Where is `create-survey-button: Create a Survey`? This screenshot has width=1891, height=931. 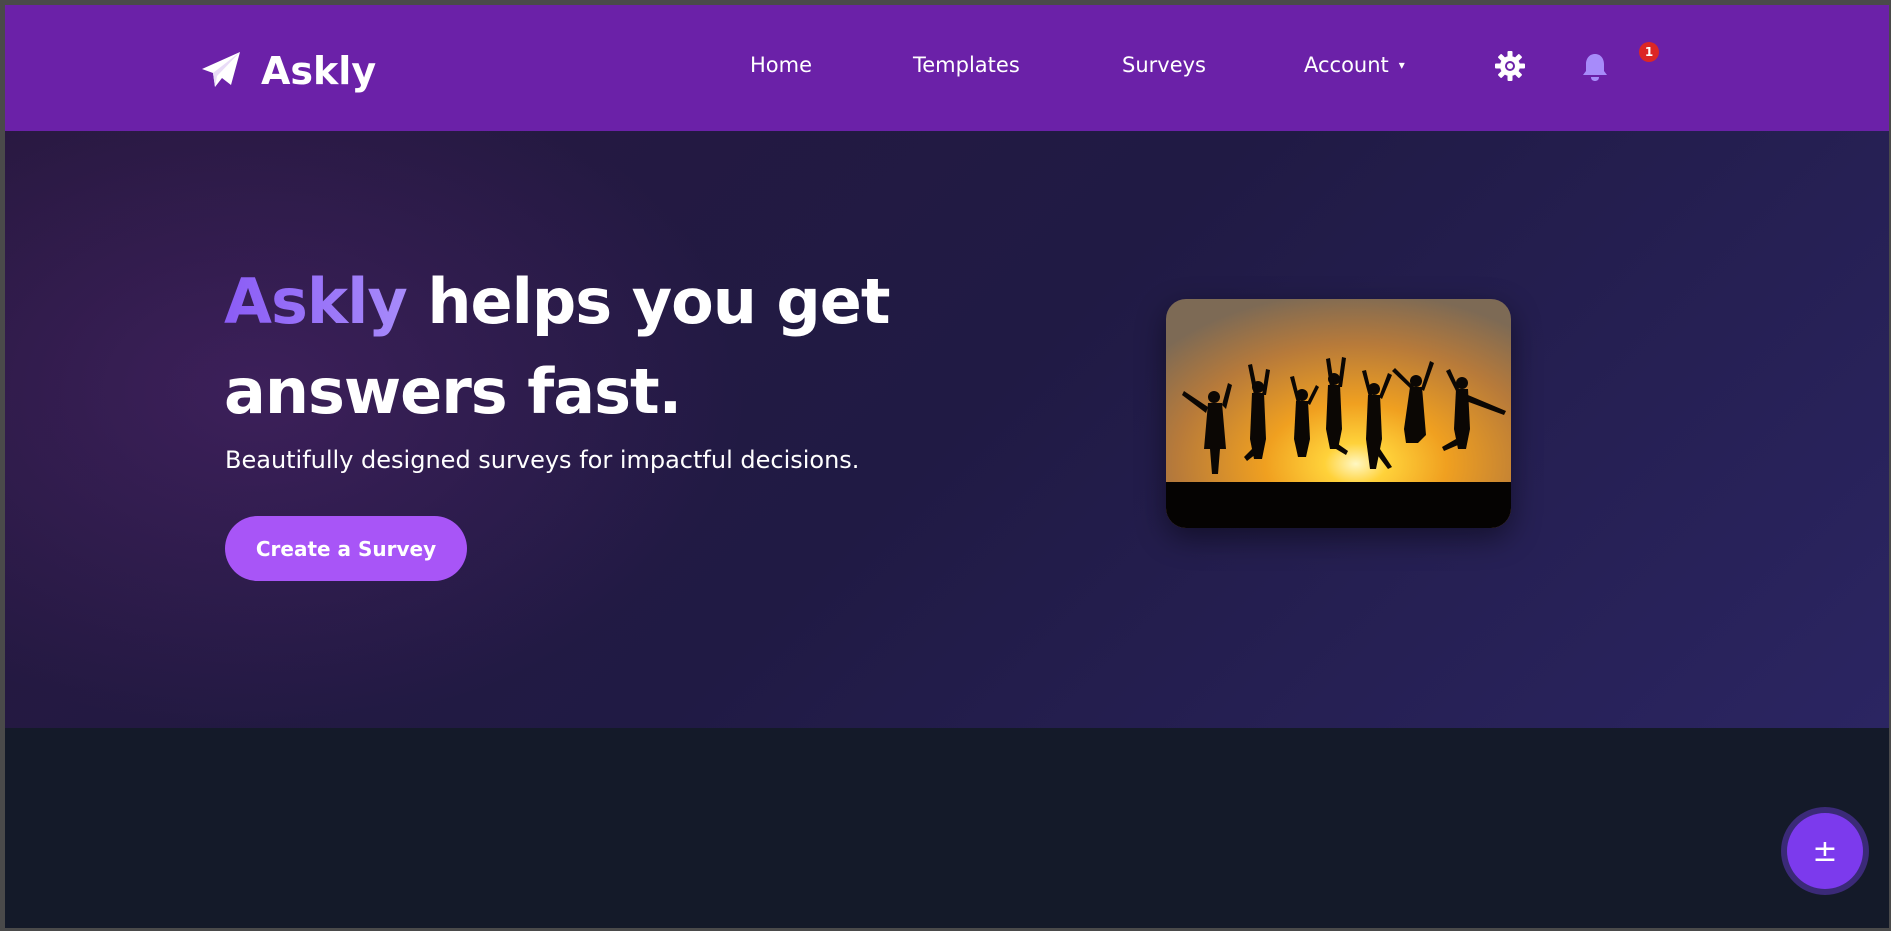 create-survey-button: Create a Survey is located at coordinates (346, 548).